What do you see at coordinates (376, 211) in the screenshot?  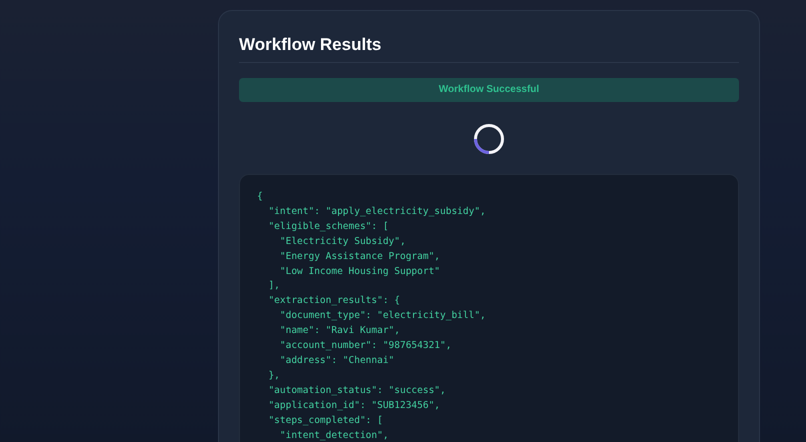 I see `code-line: "intent": "apply_electricity_subsidy",` at bounding box center [376, 211].